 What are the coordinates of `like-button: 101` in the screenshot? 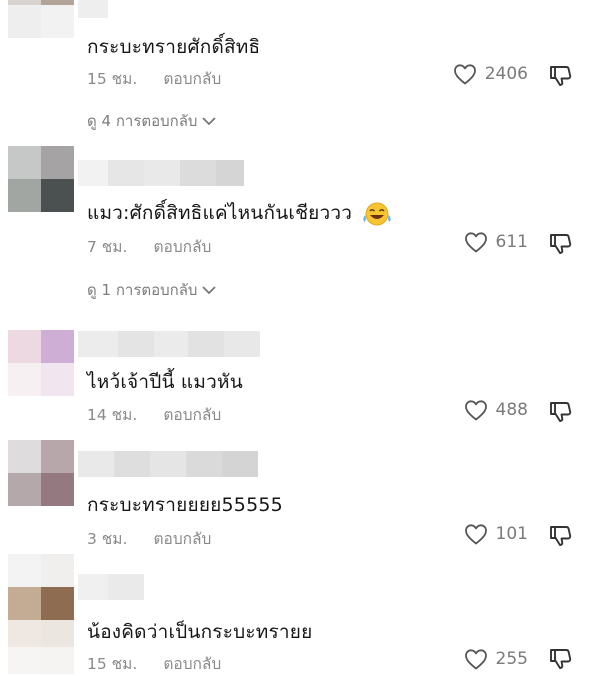 It's located at (496, 534).